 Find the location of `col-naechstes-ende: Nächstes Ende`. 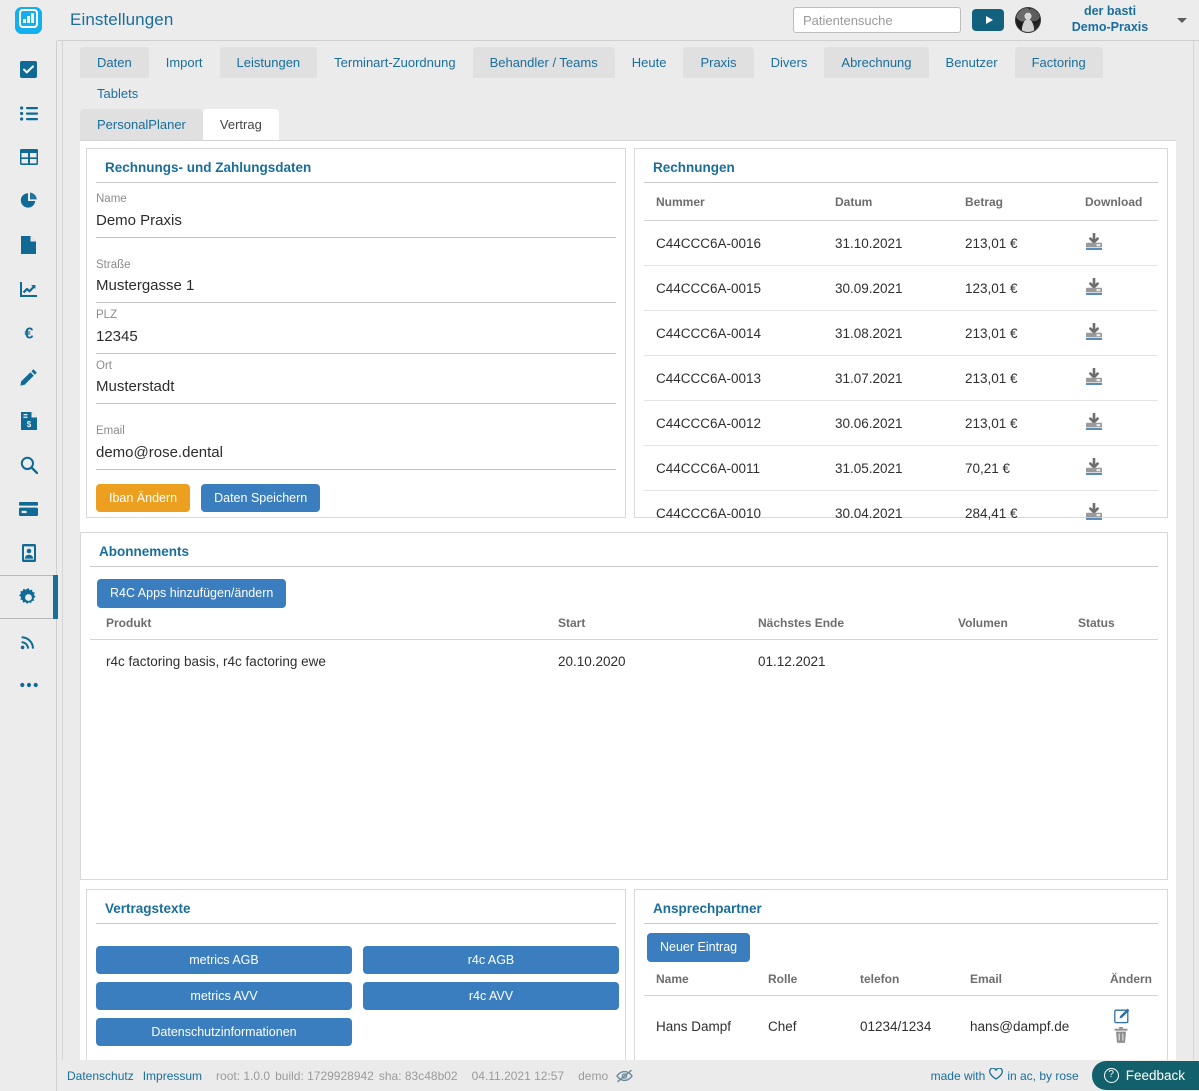

col-naechstes-ende: Nächstes Ende is located at coordinates (842, 623).